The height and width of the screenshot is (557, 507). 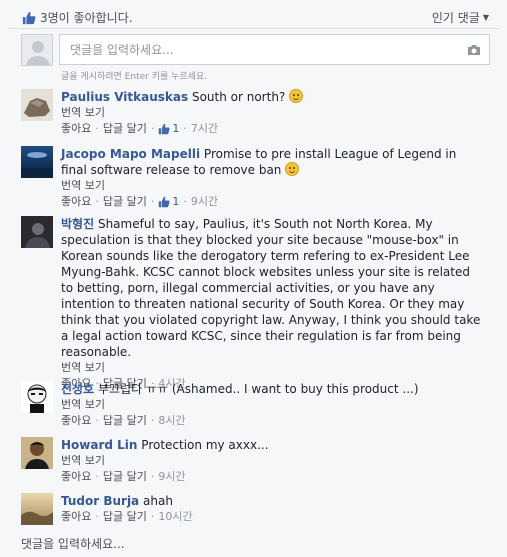 I want to click on comment-author: Jacopo Mapo Mapelli, so click(x=130, y=154).